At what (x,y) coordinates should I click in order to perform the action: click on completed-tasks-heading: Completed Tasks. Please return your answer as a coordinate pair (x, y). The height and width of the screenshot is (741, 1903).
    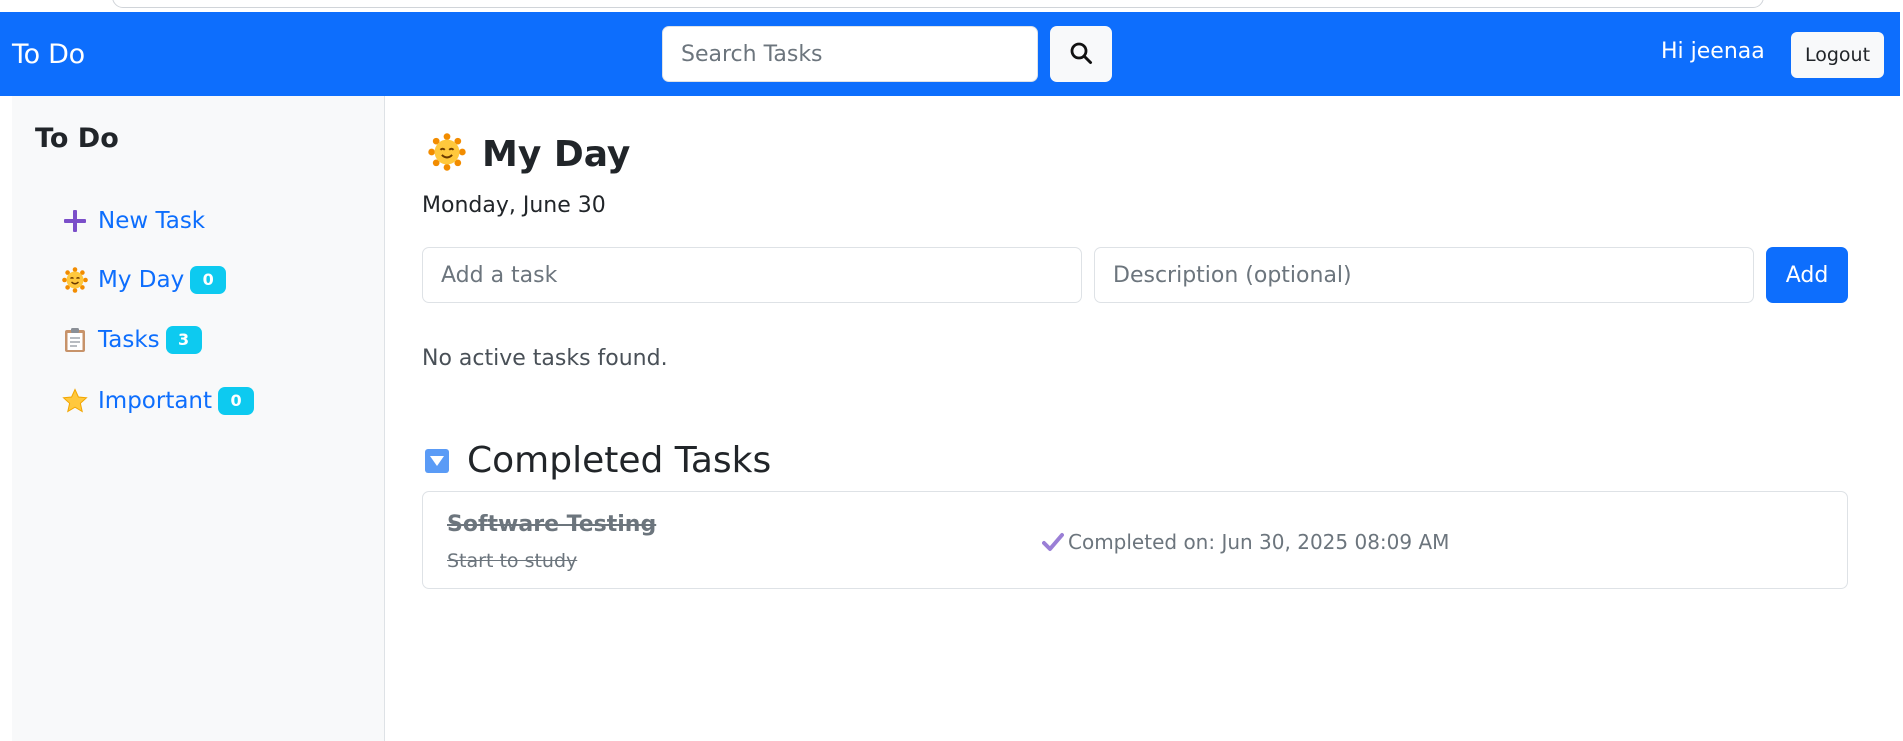
    Looking at the image, I should click on (619, 460).